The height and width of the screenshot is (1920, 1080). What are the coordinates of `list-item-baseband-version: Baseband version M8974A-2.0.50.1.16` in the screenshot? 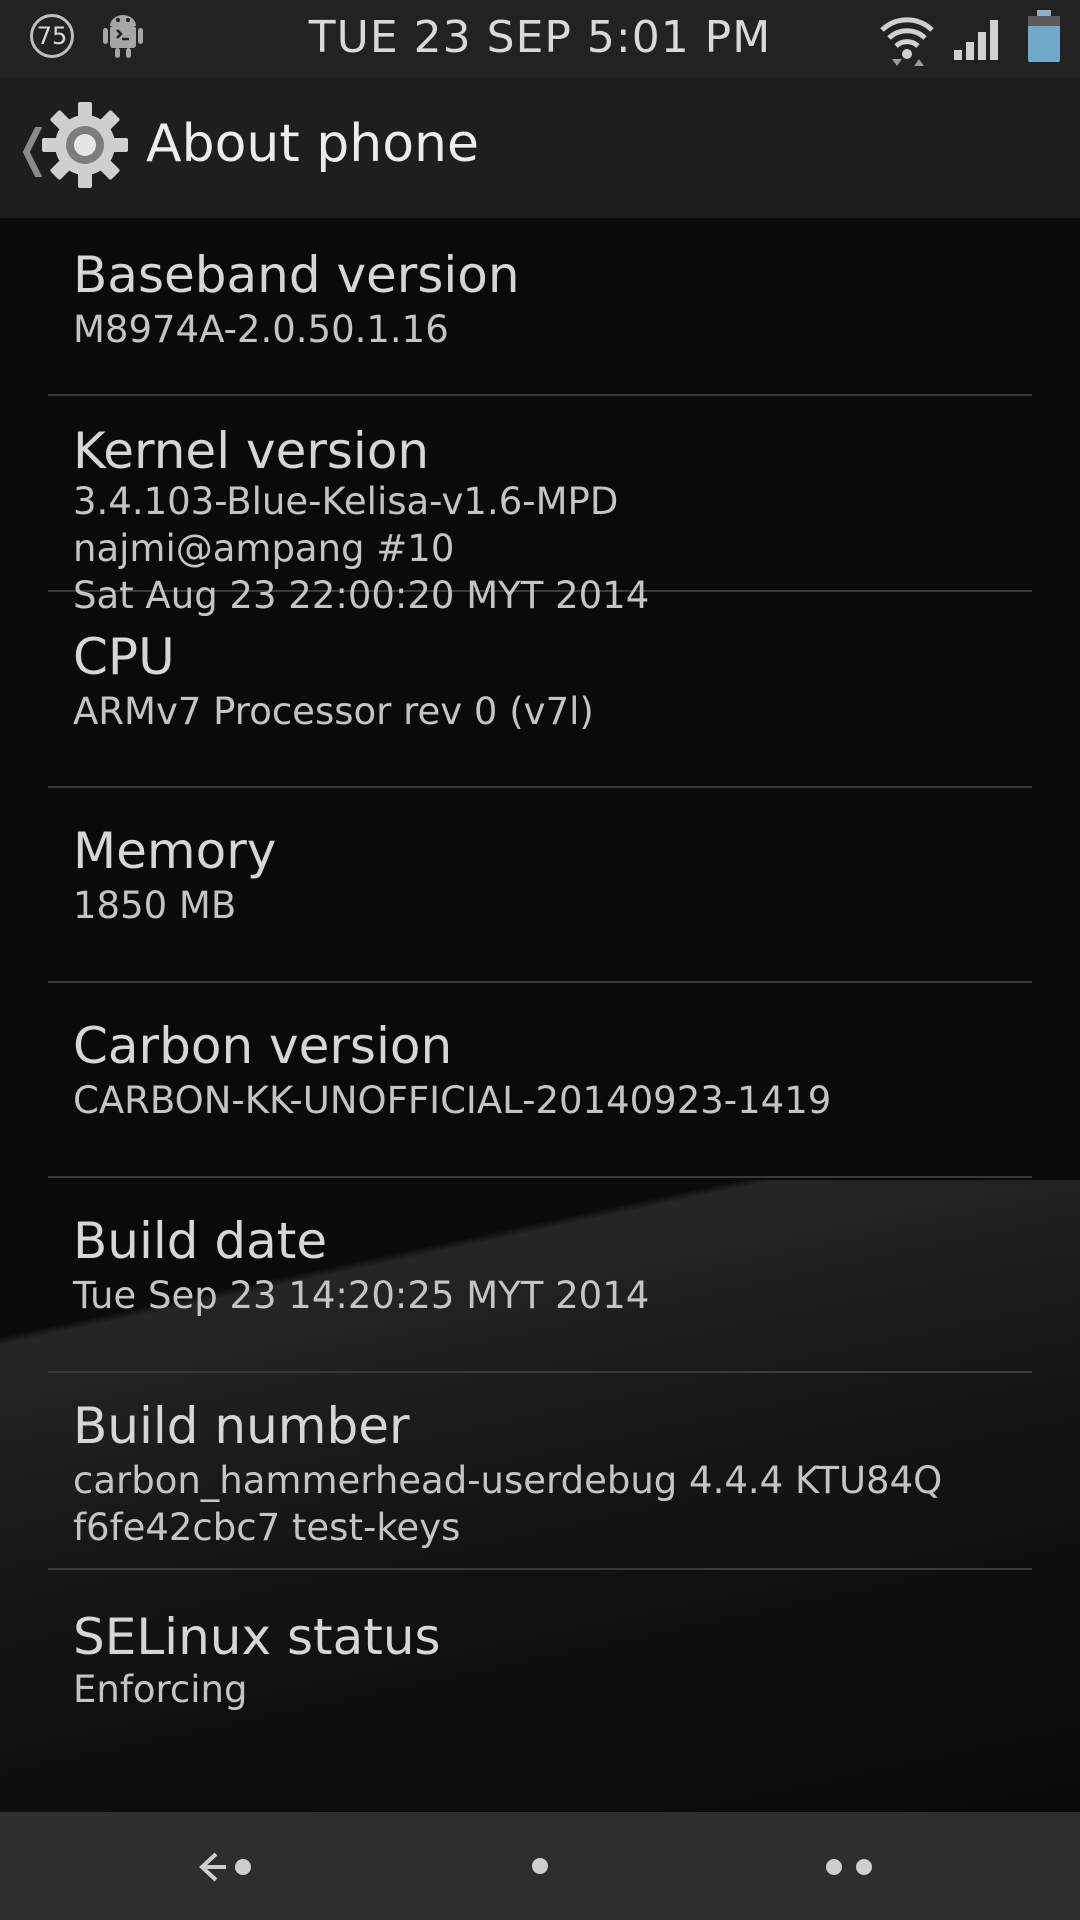 It's located at (540, 307).